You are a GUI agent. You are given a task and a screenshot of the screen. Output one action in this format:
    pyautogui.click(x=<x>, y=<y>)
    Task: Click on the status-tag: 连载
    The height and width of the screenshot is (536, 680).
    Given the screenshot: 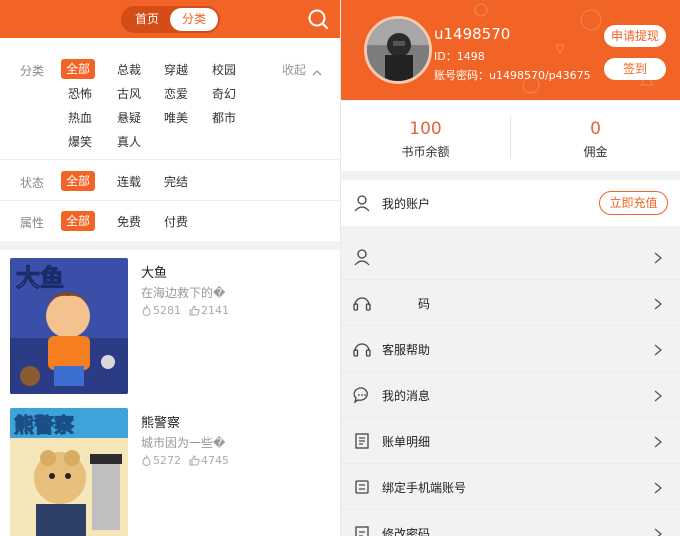 What is the action you would take?
    pyautogui.click(x=129, y=181)
    